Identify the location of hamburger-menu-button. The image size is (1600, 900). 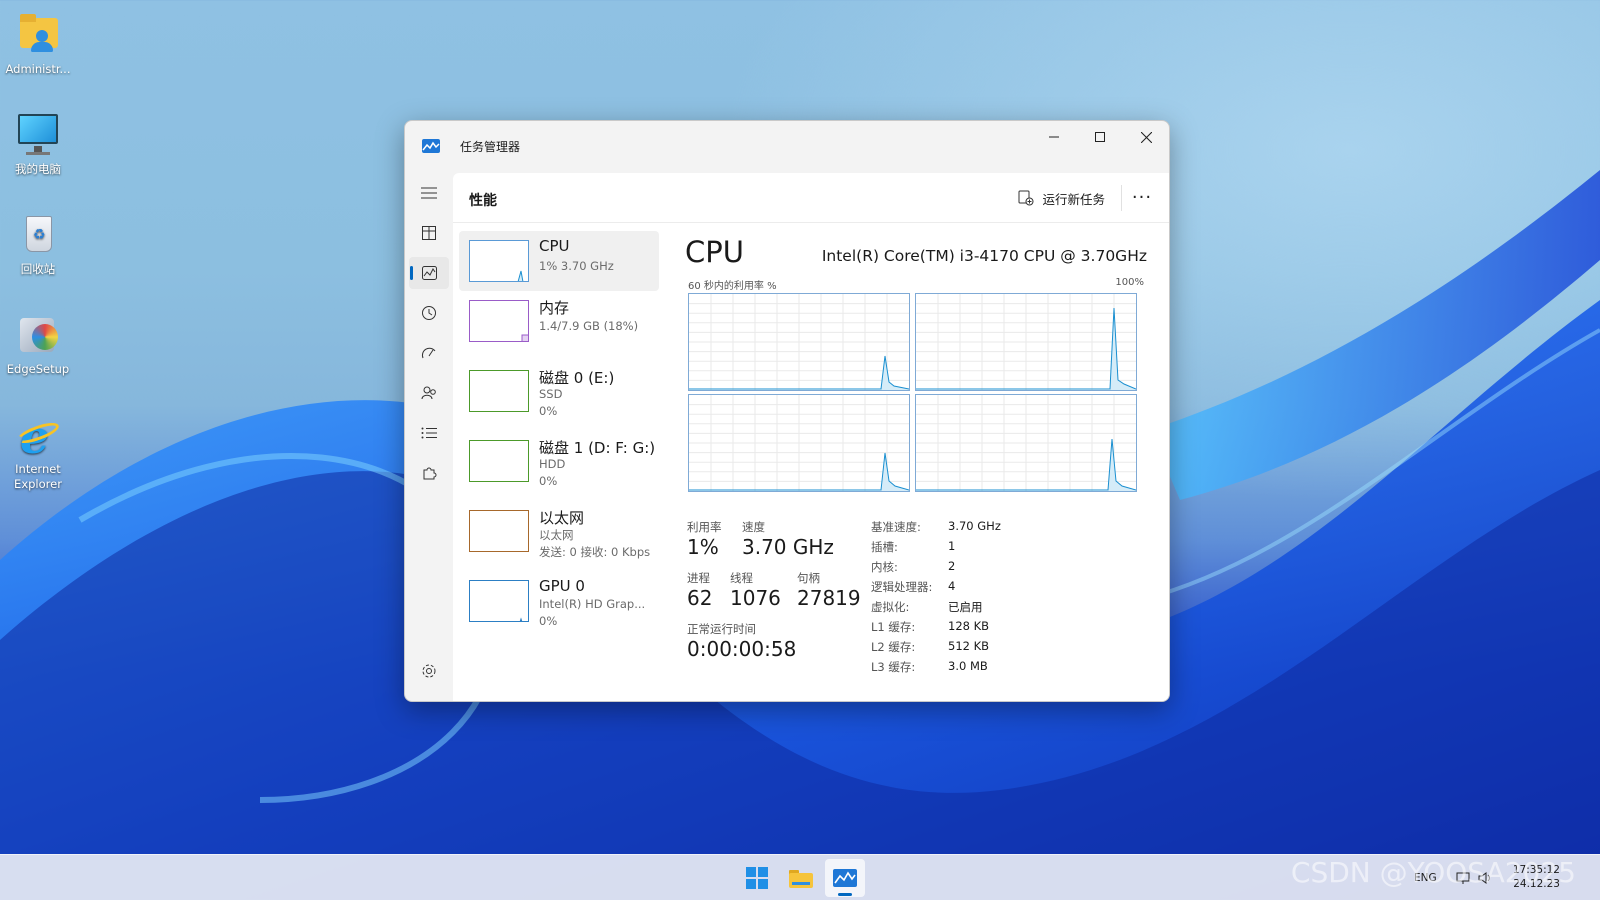
(429, 193).